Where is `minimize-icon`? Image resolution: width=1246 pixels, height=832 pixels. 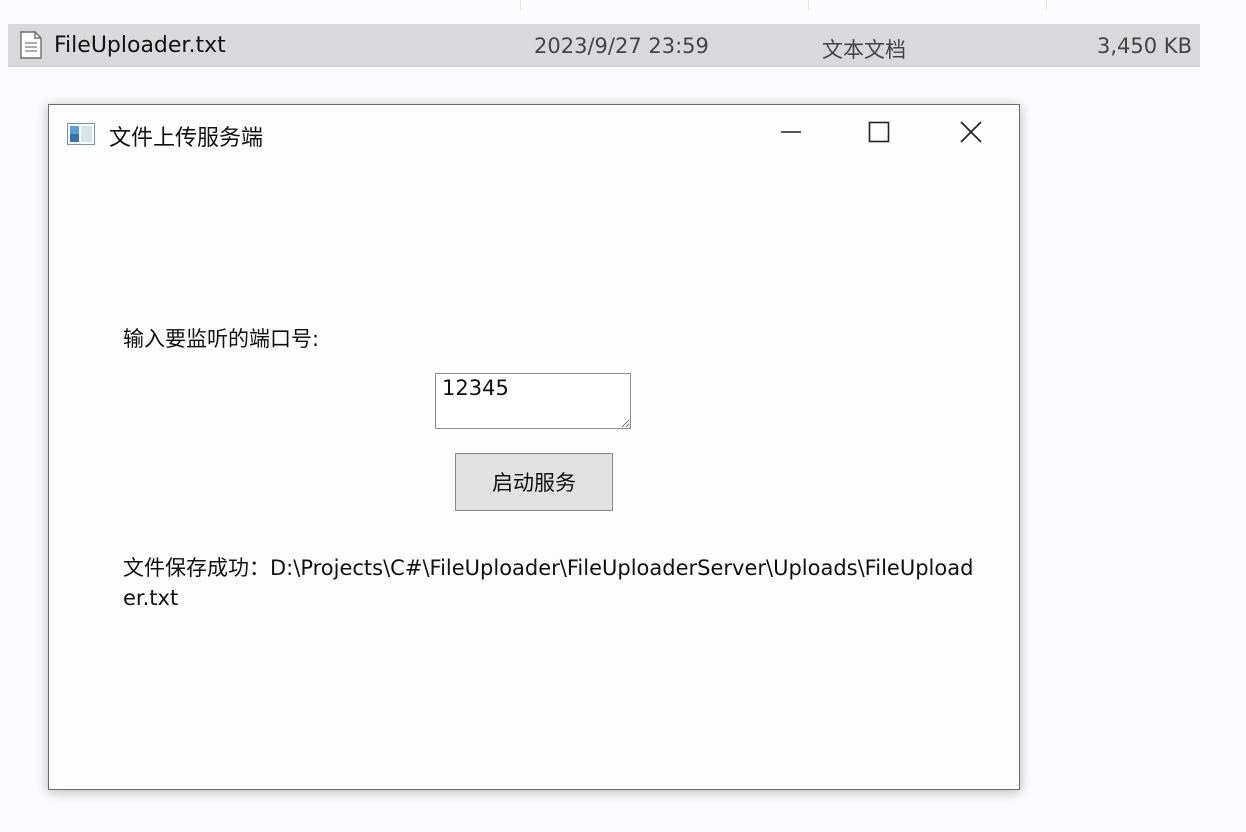
minimize-icon is located at coordinates (791, 134).